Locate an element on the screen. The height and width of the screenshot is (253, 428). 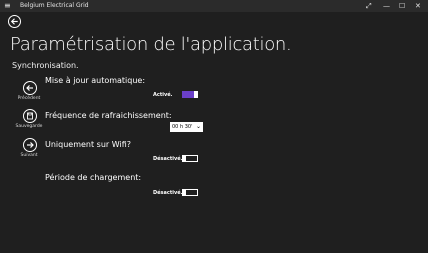
previous-arrow-icon is located at coordinates (29, 88).